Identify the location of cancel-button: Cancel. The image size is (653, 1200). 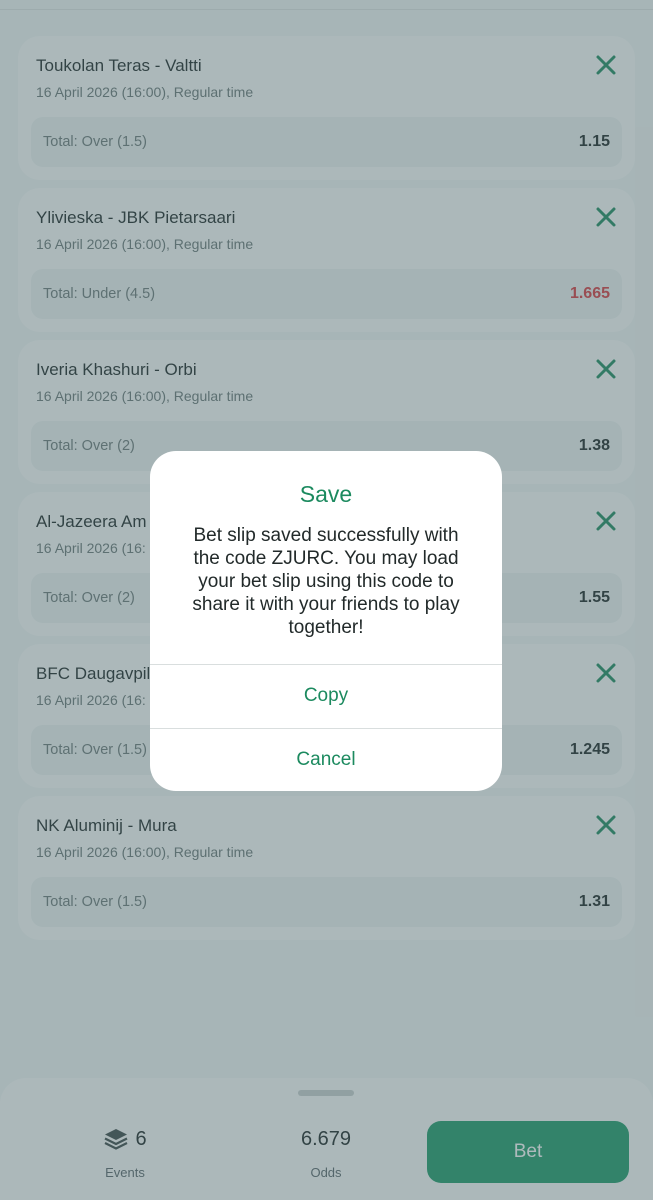
(326, 759).